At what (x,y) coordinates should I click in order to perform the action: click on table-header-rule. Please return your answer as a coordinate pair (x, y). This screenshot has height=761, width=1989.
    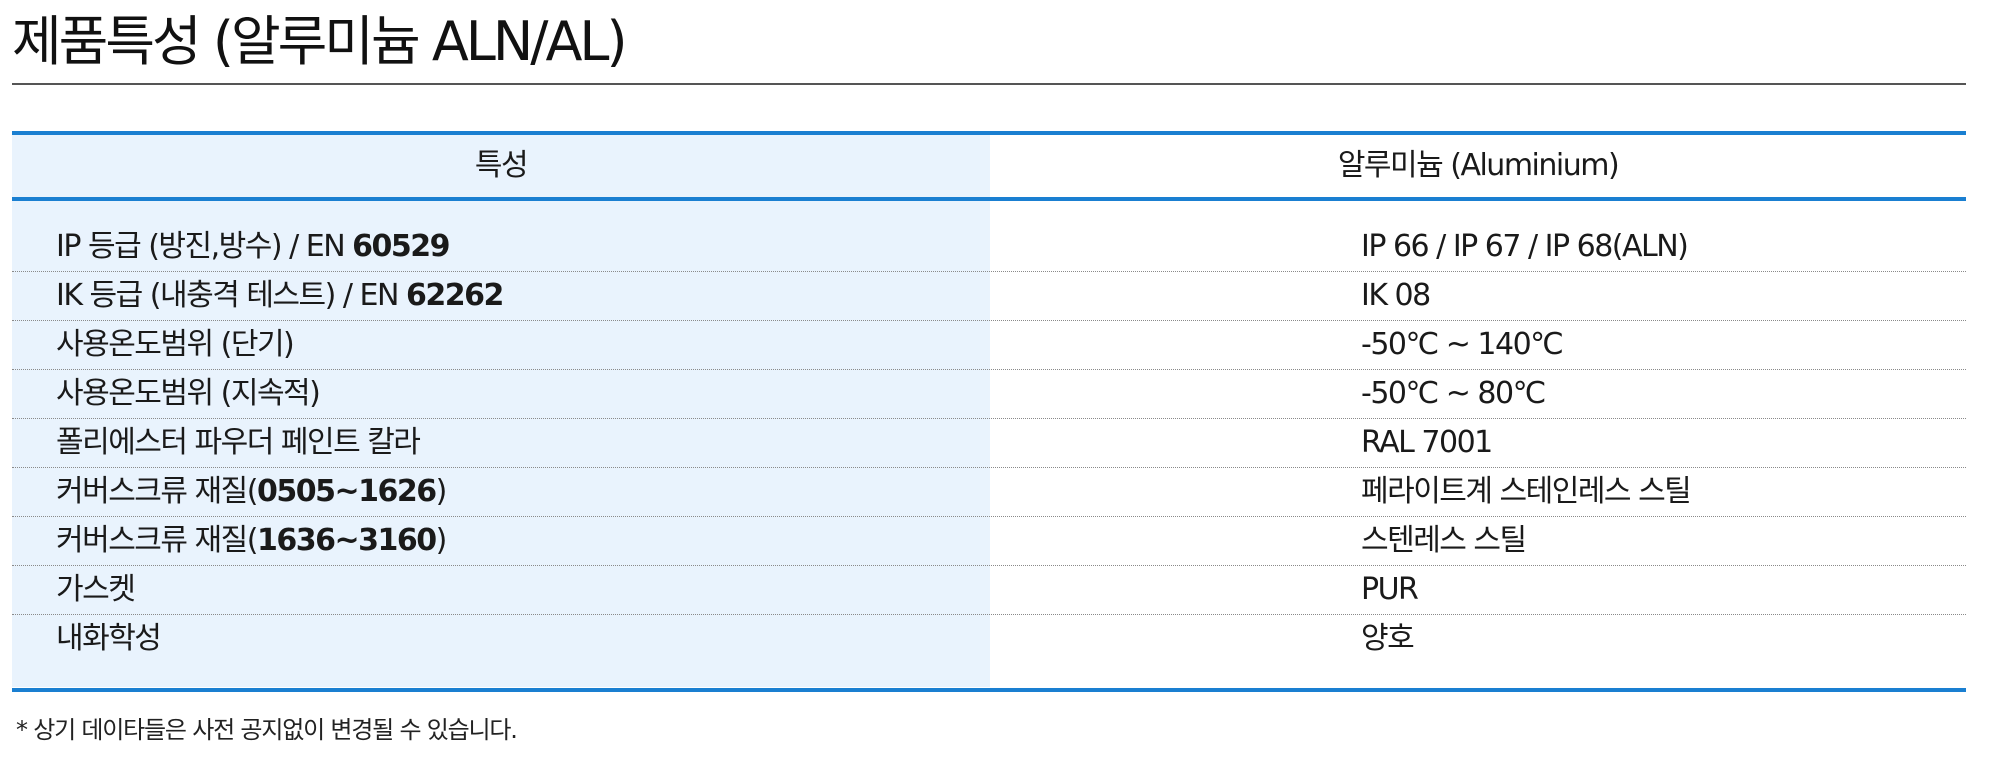
    Looking at the image, I should click on (989, 199).